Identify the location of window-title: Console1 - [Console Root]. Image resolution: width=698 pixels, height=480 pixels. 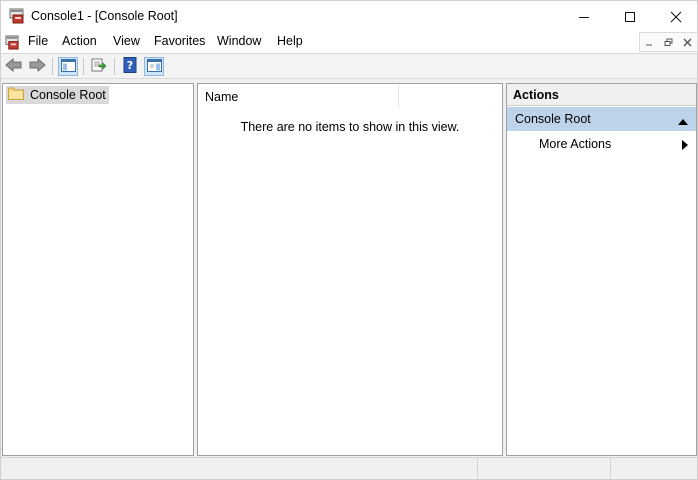
(104, 16).